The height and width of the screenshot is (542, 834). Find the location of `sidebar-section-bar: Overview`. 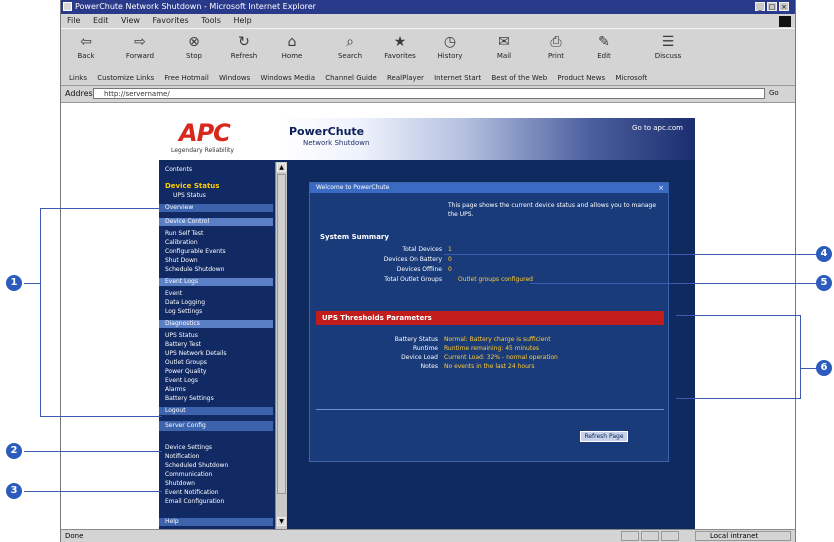

sidebar-section-bar: Overview is located at coordinates (216, 208).